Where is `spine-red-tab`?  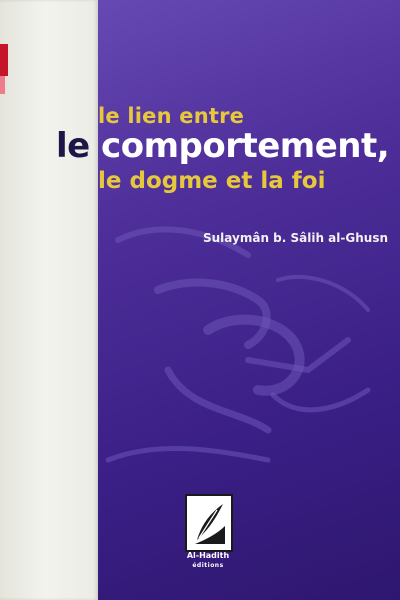 spine-red-tab is located at coordinates (4, 60).